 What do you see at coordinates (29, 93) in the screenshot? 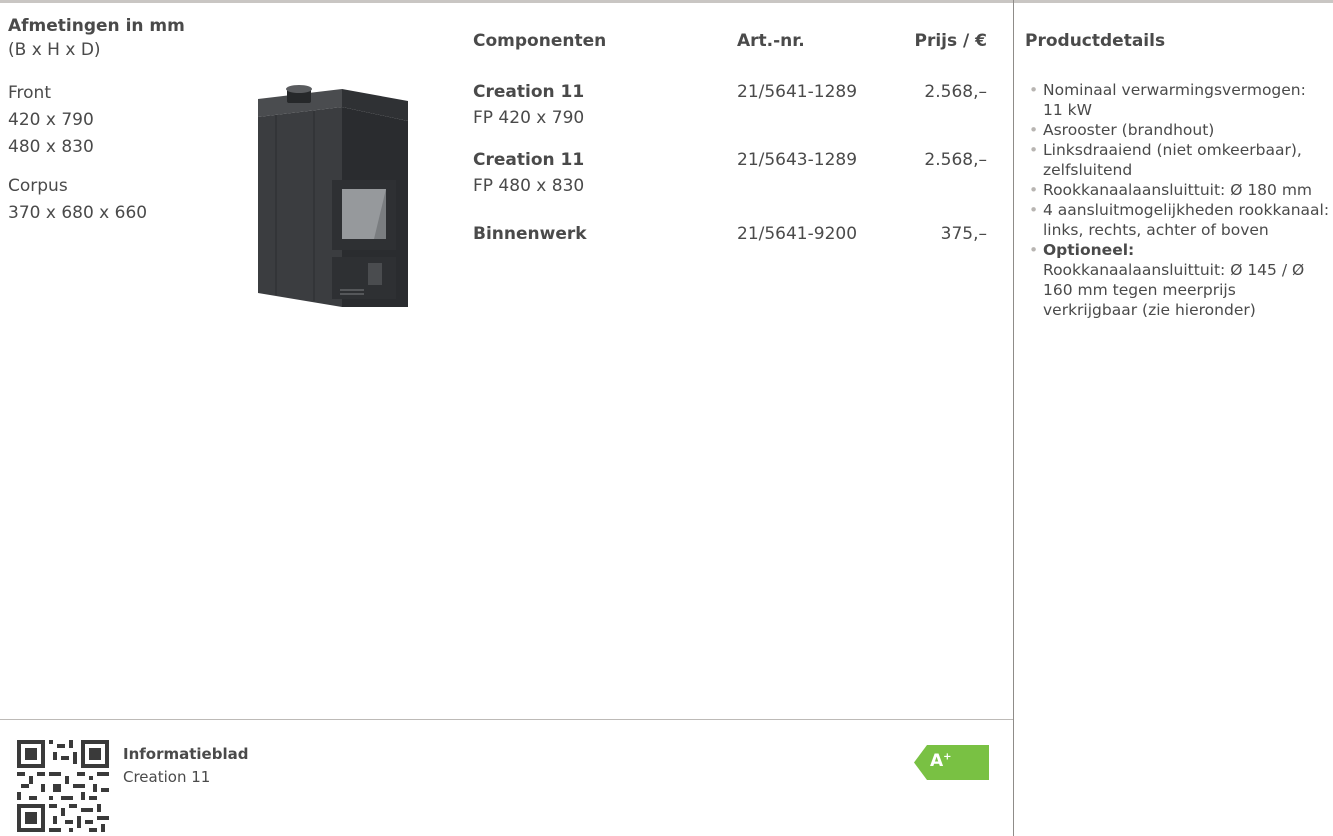
I see `front-label: Front` at bounding box center [29, 93].